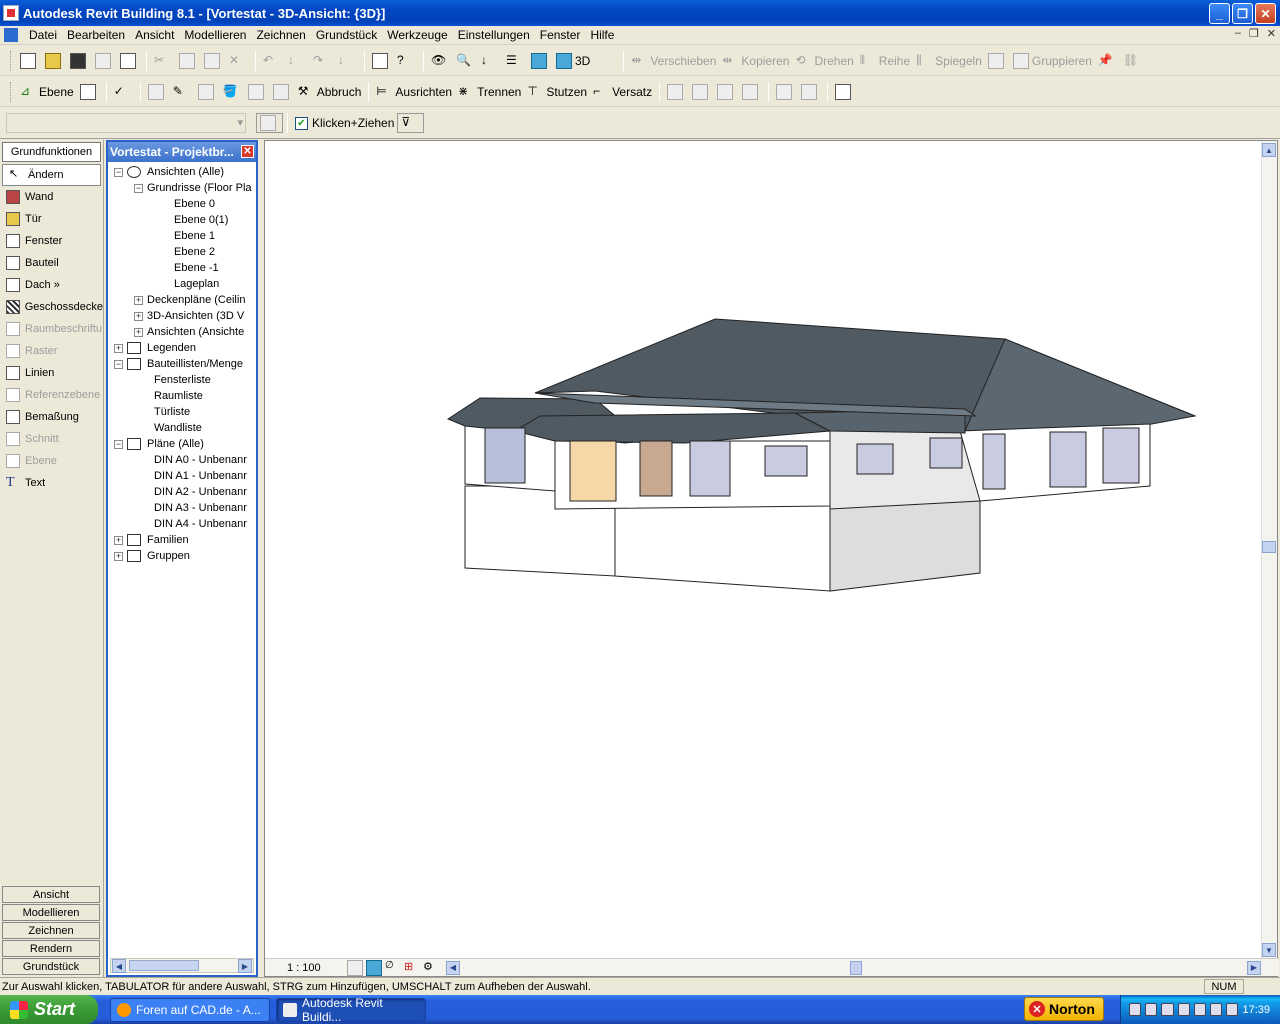 Image resolution: width=1280 pixels, height=1024 pixels. What do you see at coordinates (573, 61) in the screenshot?
I see `default-3d-button: 3D` at bounding box center [573, 61].